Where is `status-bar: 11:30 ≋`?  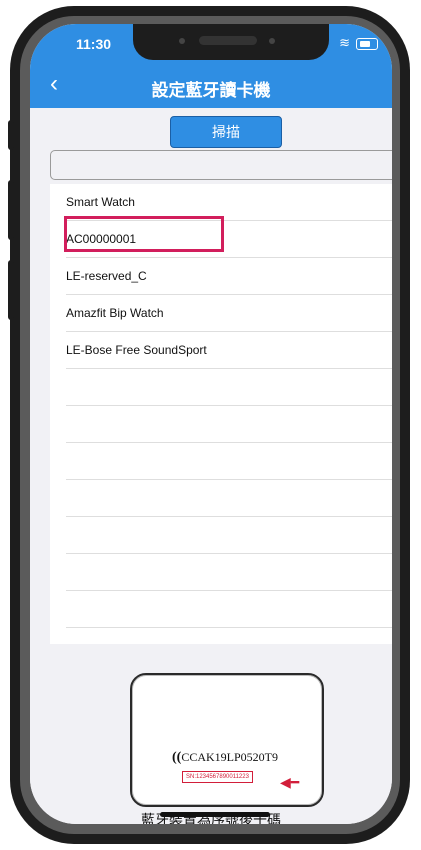 status-bar: 11:30 ≋ is located at coordinates (211, 45).